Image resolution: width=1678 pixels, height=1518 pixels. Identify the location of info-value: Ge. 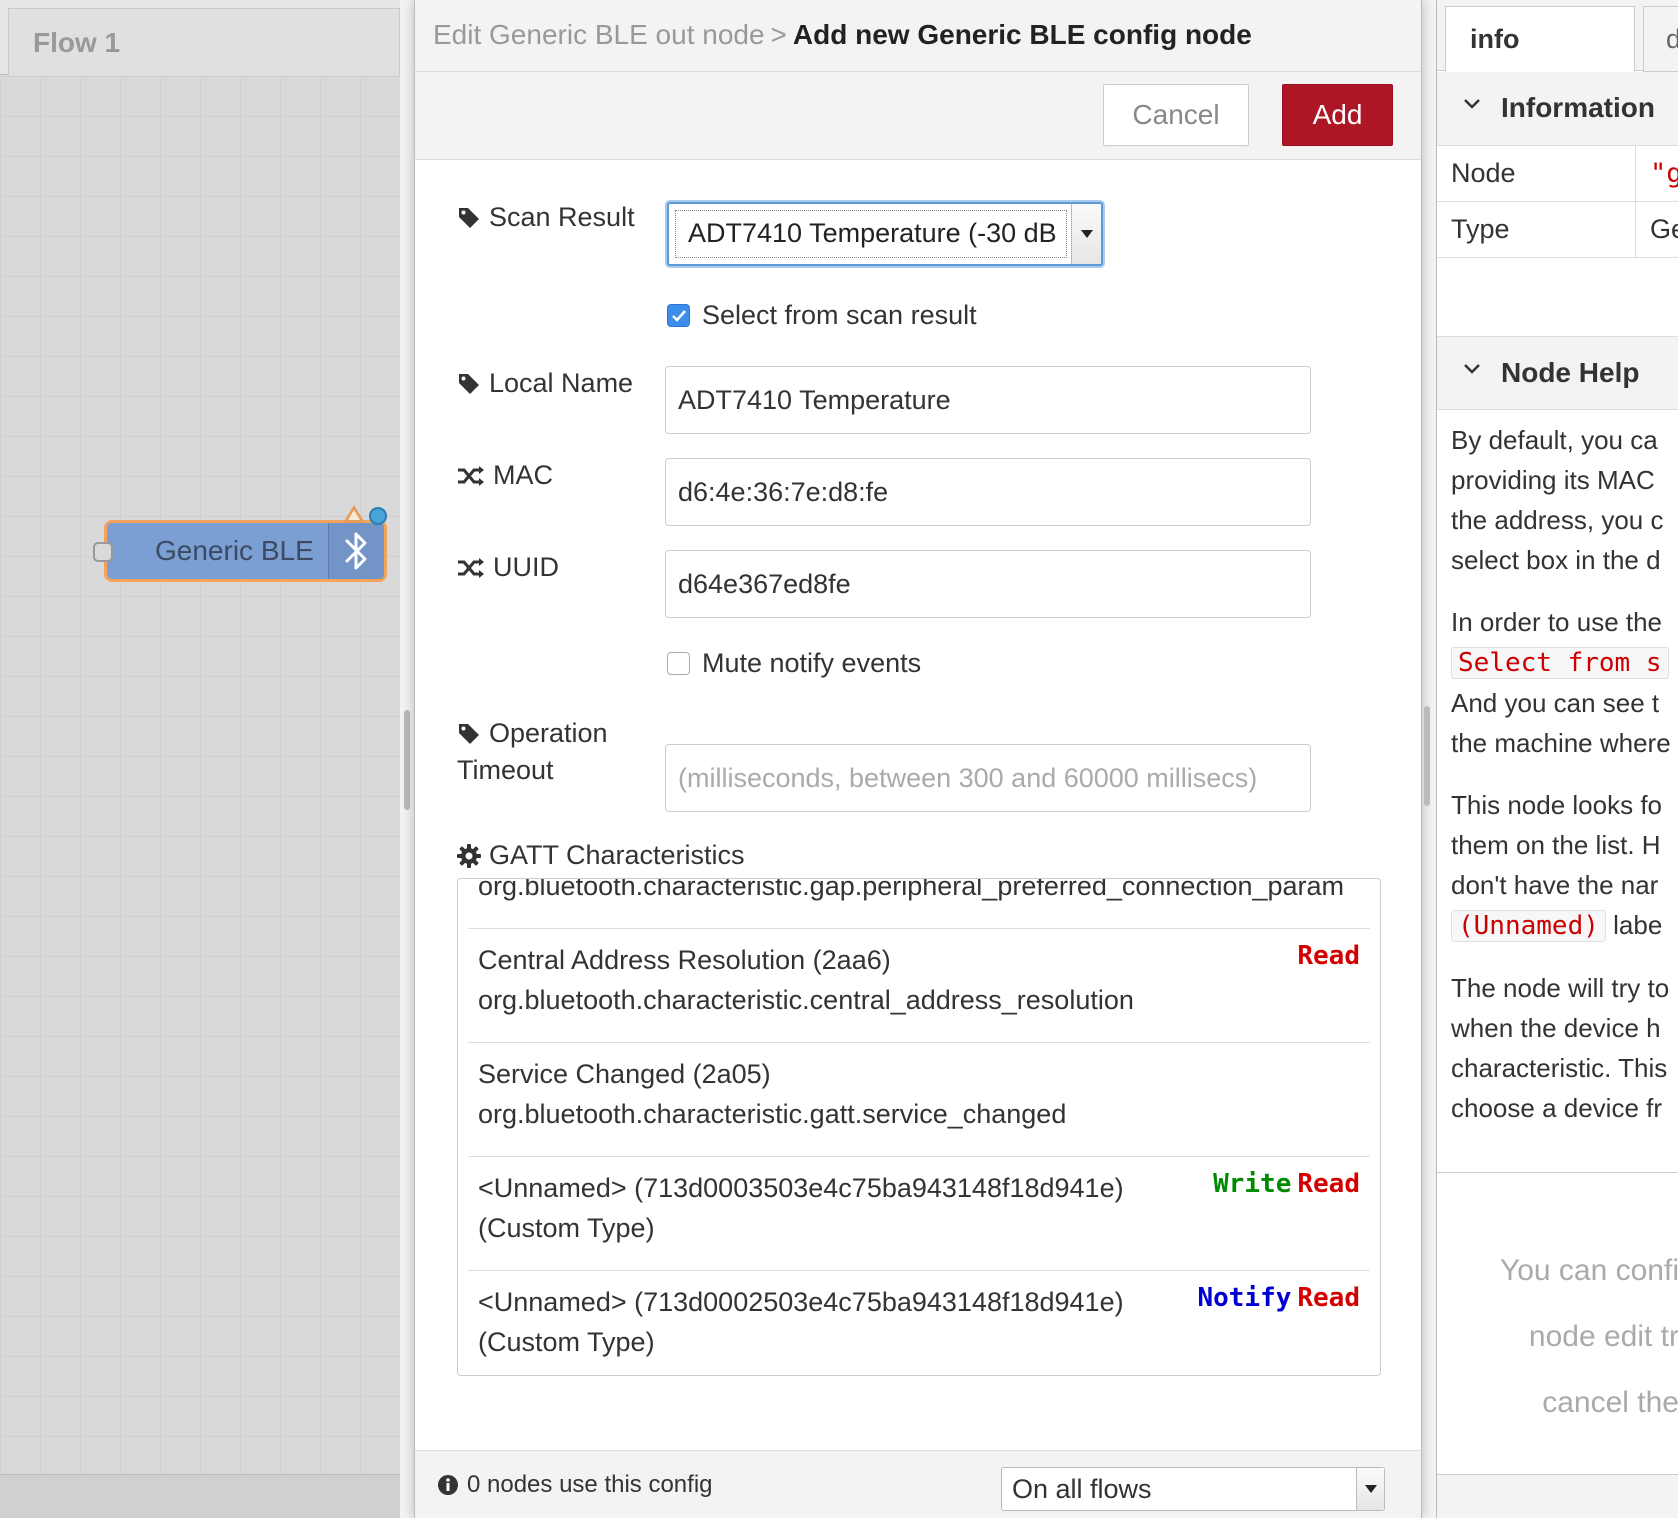
(1656, 229).